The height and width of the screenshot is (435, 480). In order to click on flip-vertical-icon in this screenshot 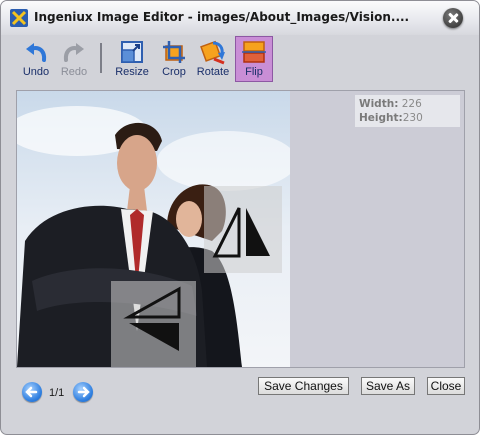, I will do `click(152, 318)`.